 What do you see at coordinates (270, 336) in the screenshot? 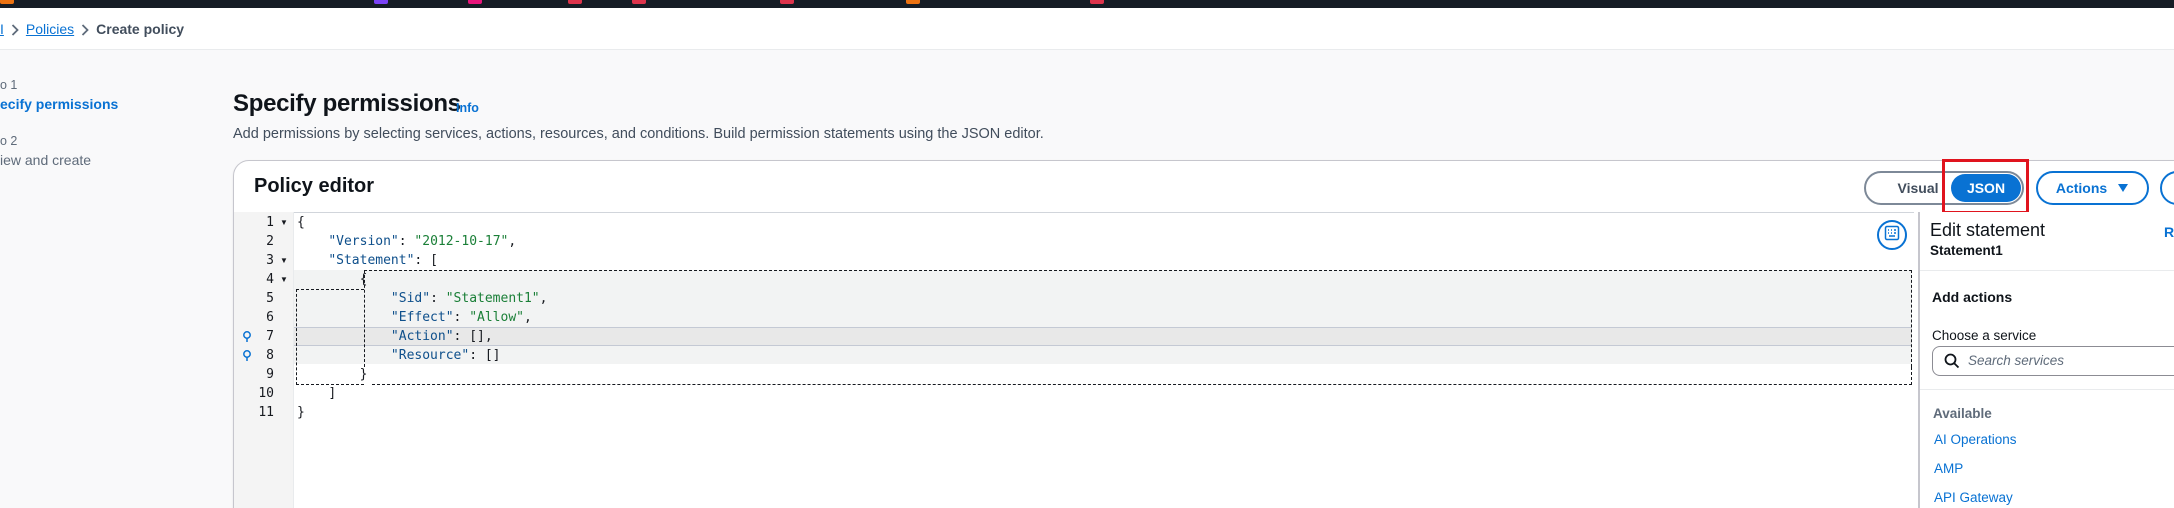
I see `line-number: 7` at bounding box center [270, 336].